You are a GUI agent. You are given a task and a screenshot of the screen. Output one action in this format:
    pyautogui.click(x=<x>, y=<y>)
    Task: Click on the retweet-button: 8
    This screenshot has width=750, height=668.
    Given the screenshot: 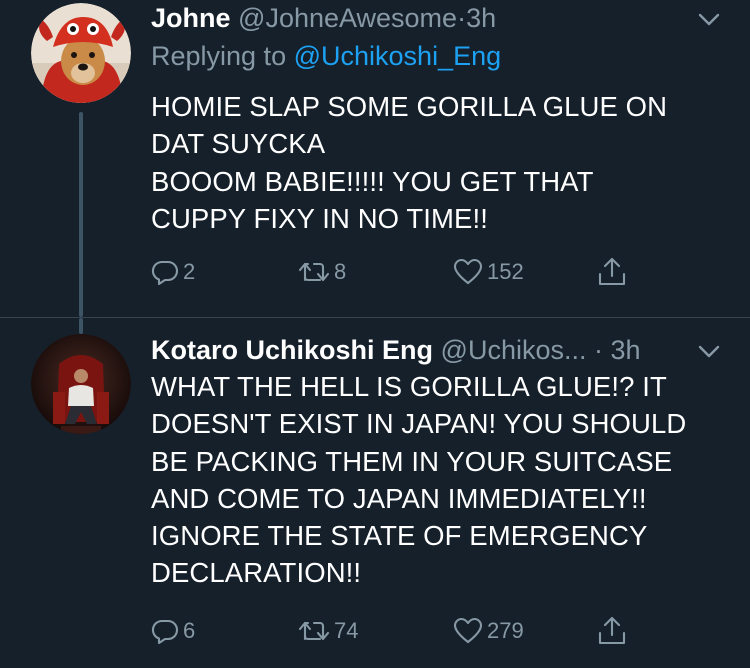 What is the action you would take?
    pyautogui.click(x=322, y=272)
    